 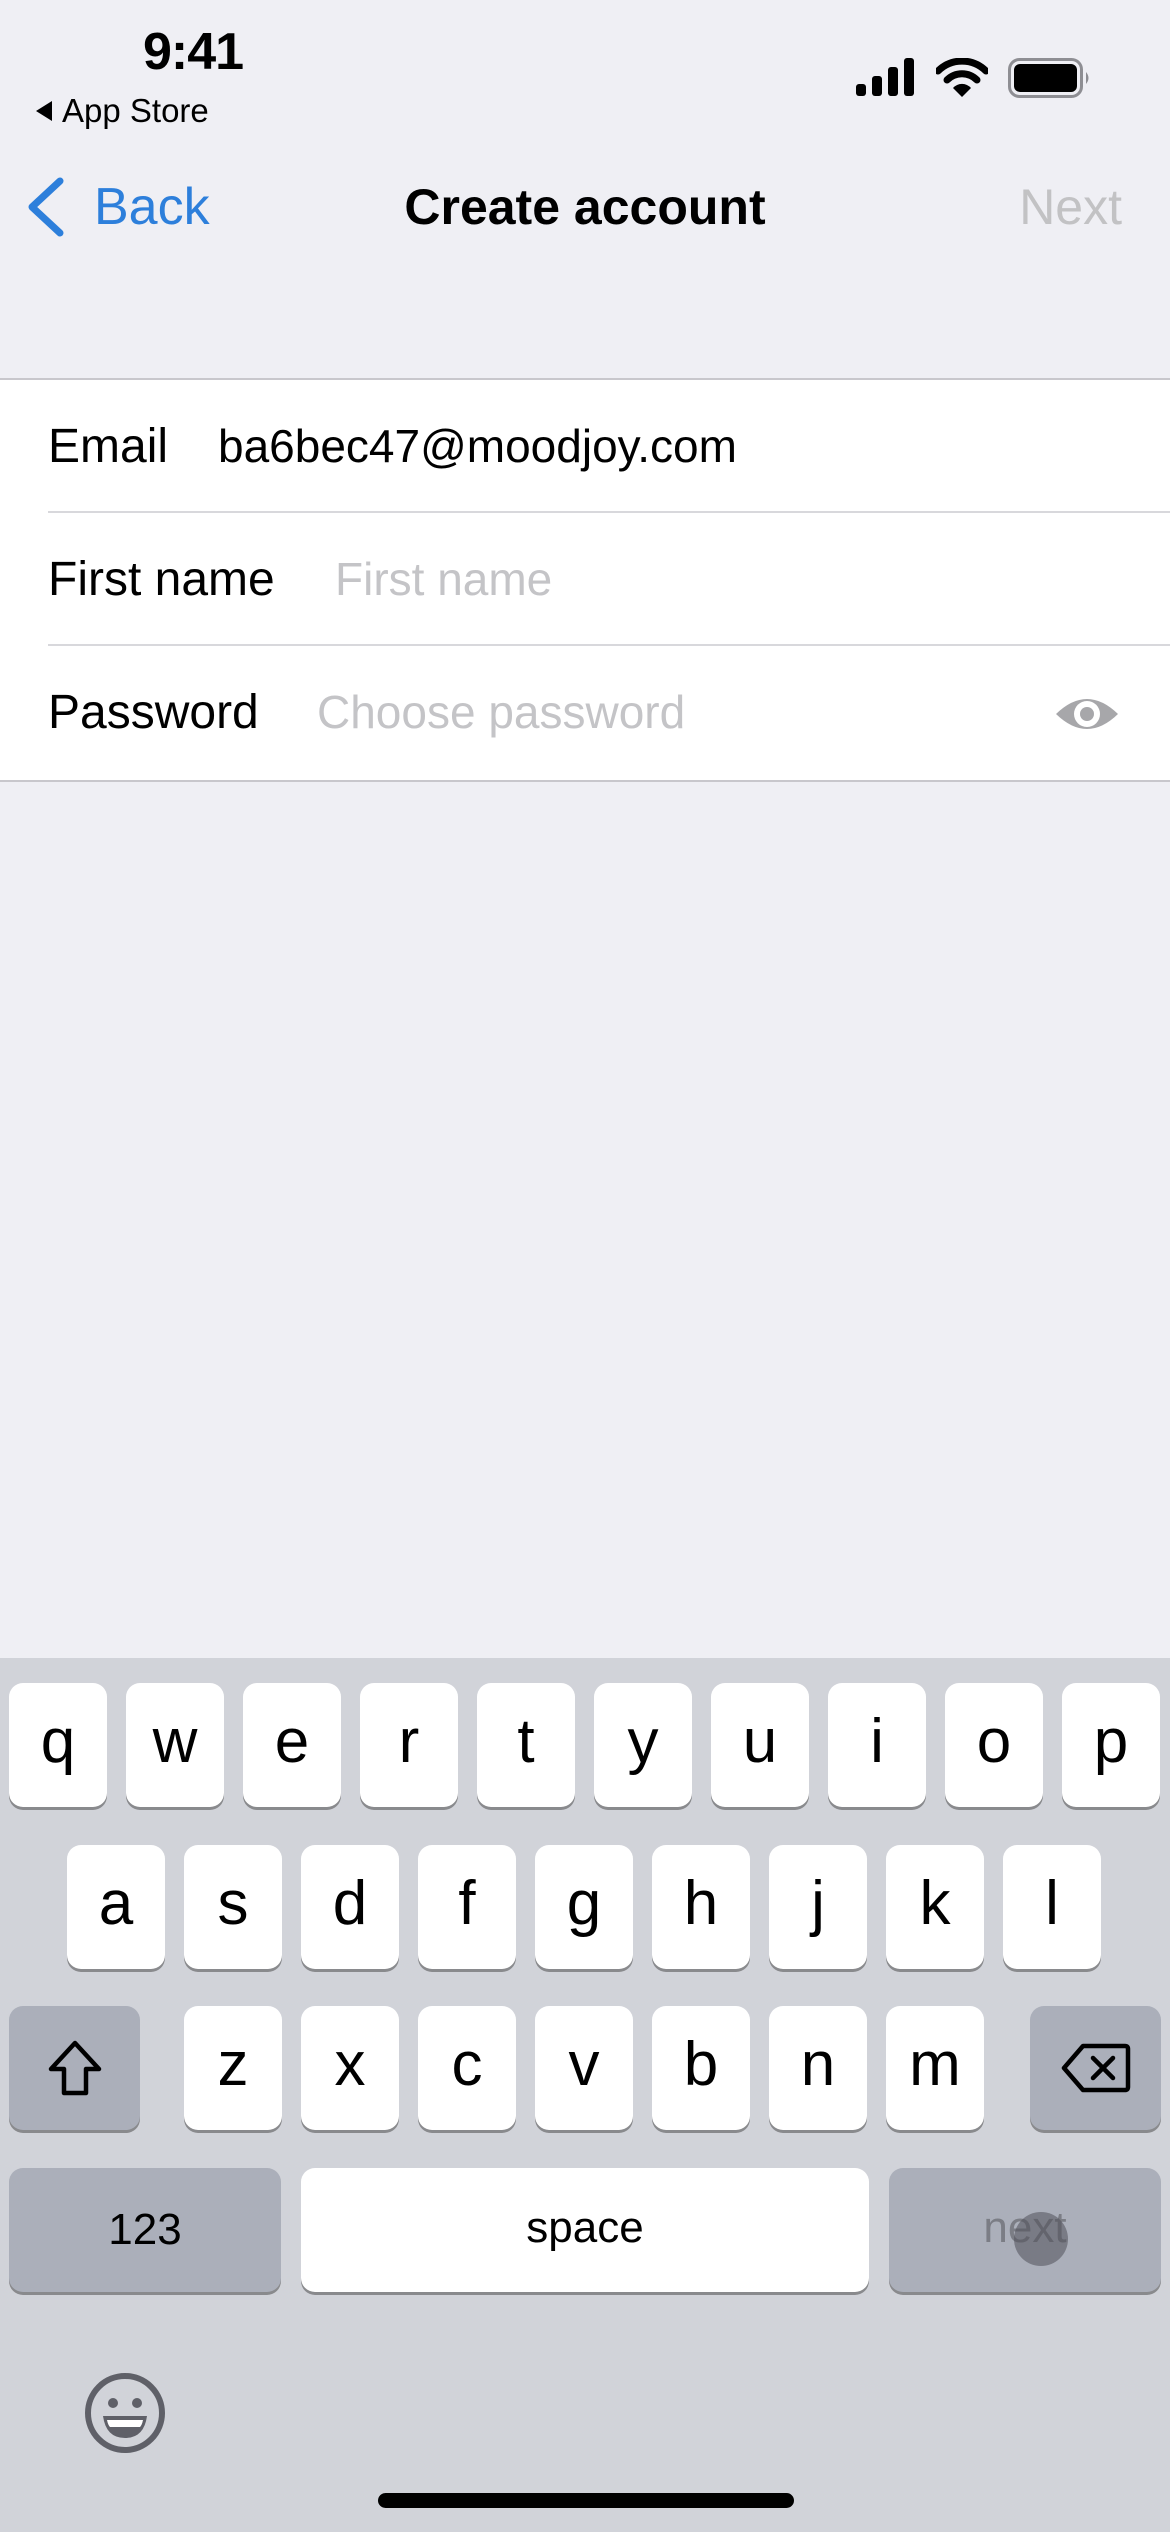 I want to click on cellular-signal-icon, so click(x=885, y=77).